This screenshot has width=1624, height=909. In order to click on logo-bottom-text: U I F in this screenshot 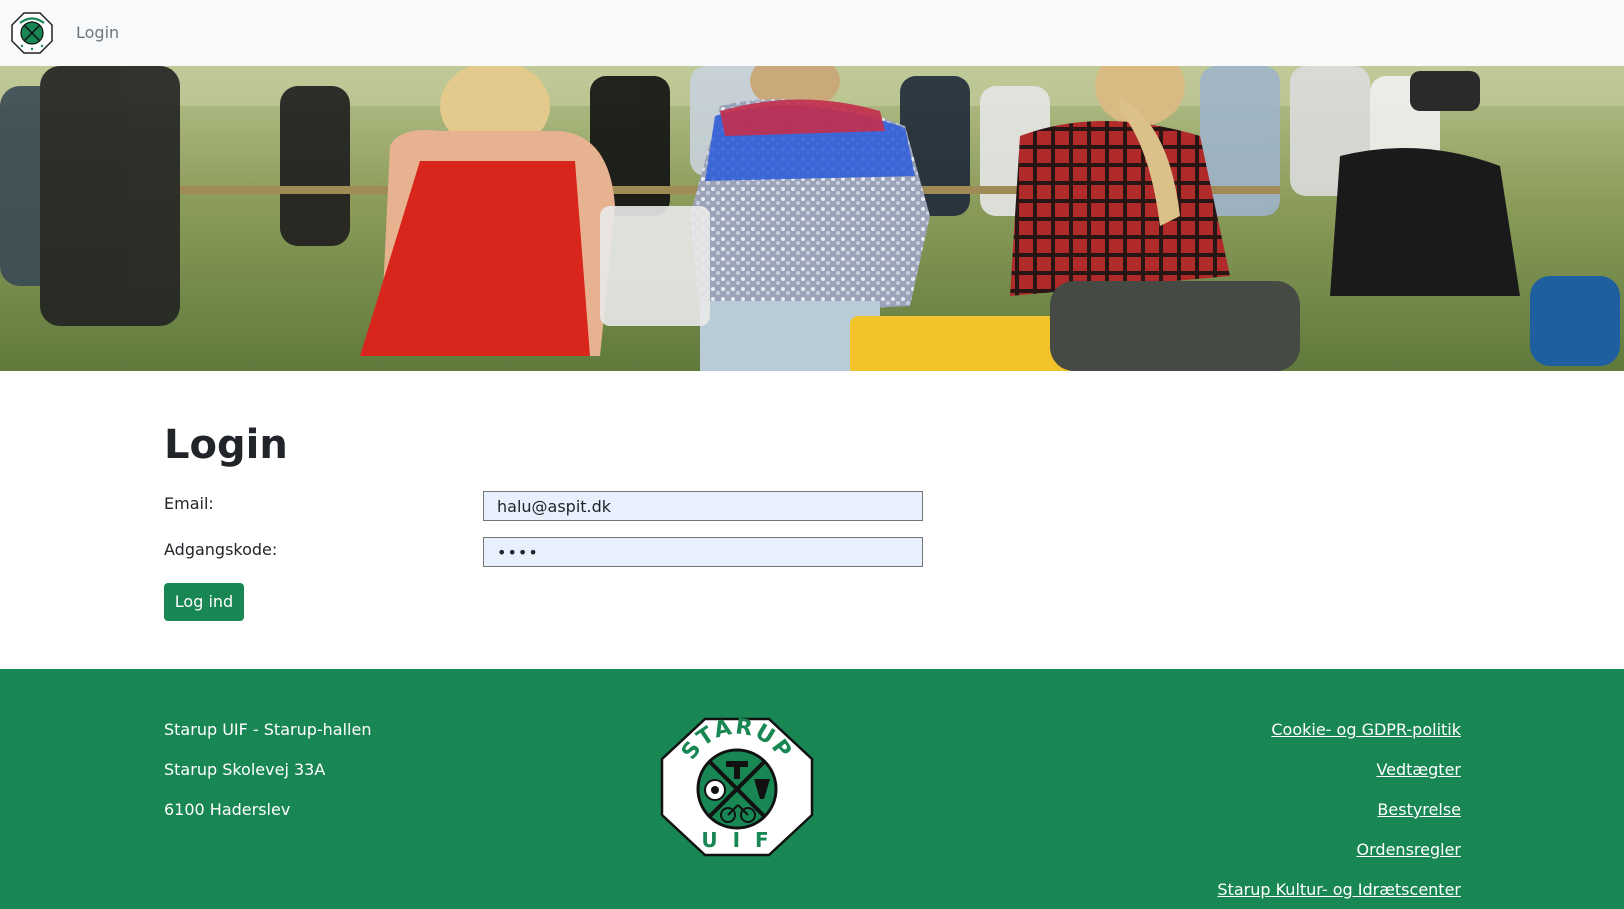, I will do `click(736, 840)`.